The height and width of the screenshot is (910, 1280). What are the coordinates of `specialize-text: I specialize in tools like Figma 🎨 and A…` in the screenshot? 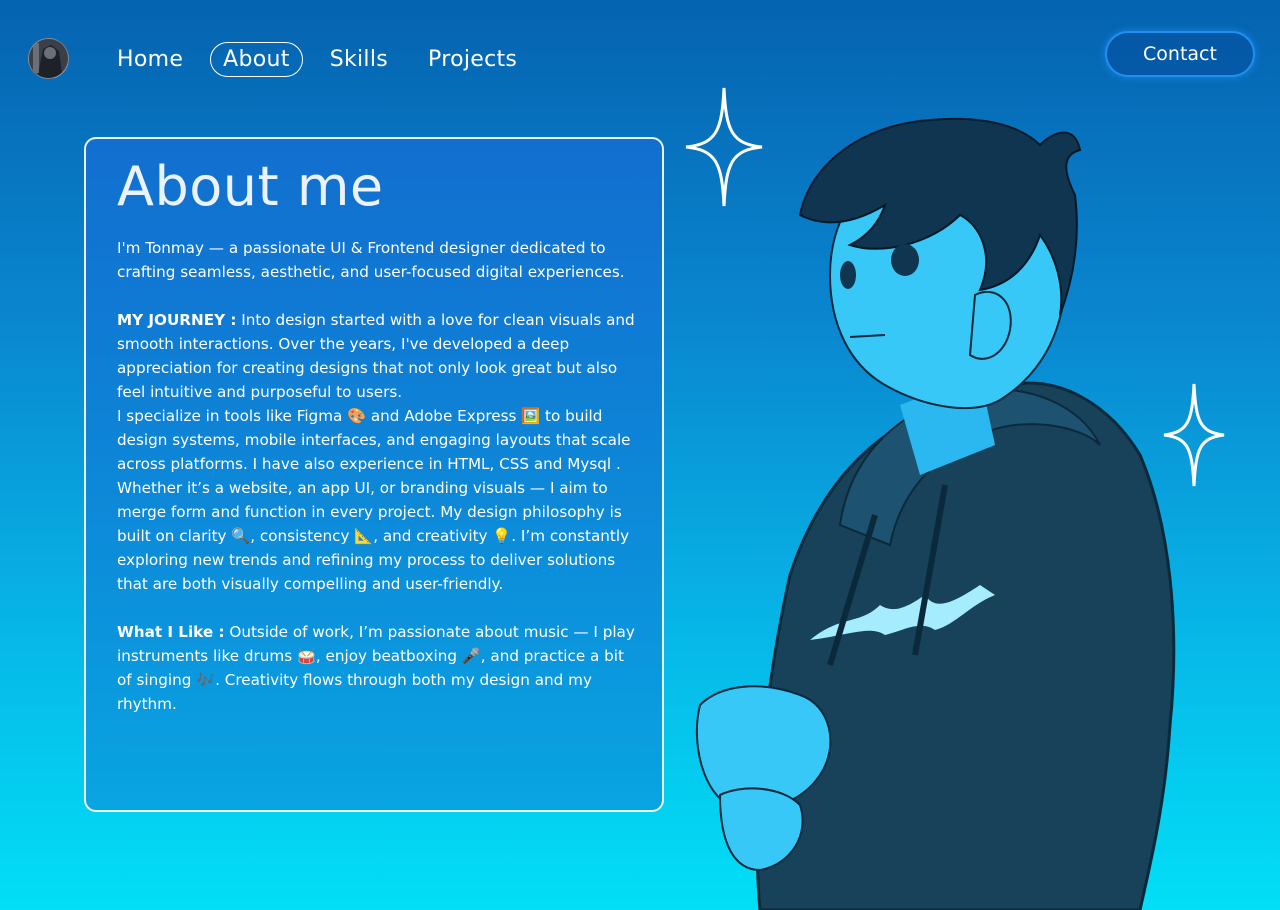 It's located at (374, 500).